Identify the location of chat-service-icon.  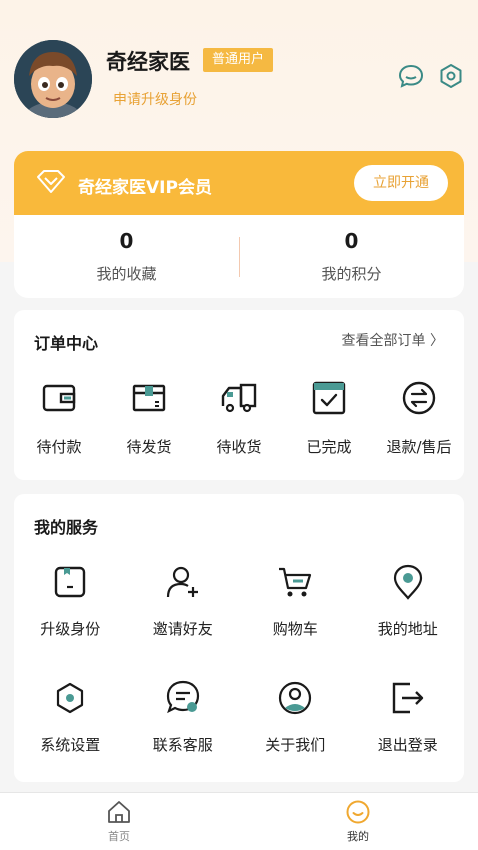
(183, 698).